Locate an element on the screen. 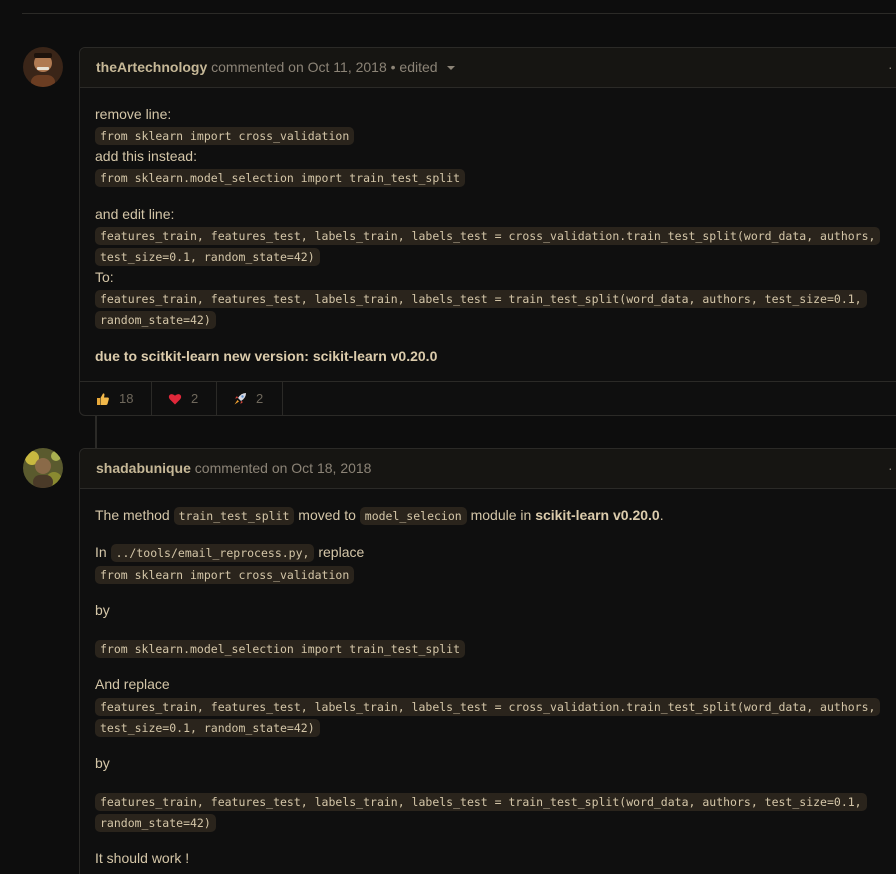 This screenshot has width=896, height=874. text-fragment: scikit-learn v0.20.0 is located at coordinates (597, 515).